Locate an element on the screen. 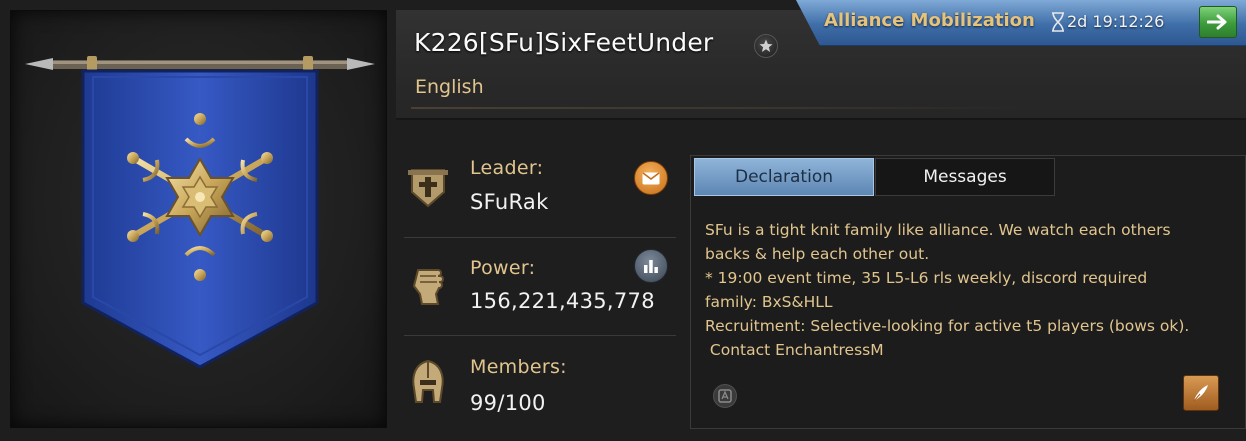  mail-icon is located at coordinates (651, 177).